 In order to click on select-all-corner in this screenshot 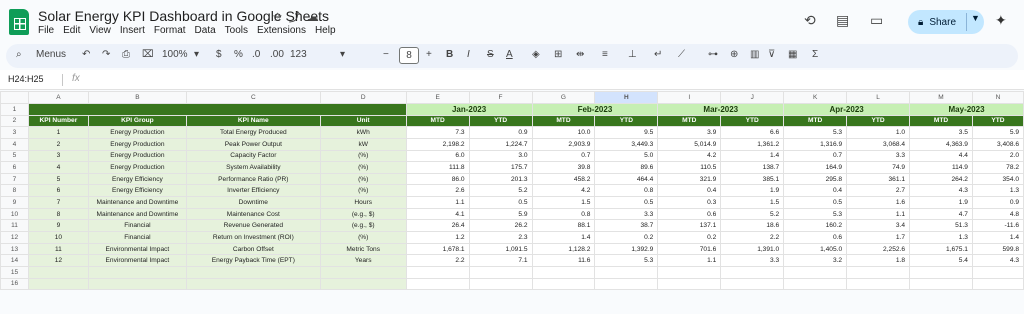, I will do `click(14, 97)`.